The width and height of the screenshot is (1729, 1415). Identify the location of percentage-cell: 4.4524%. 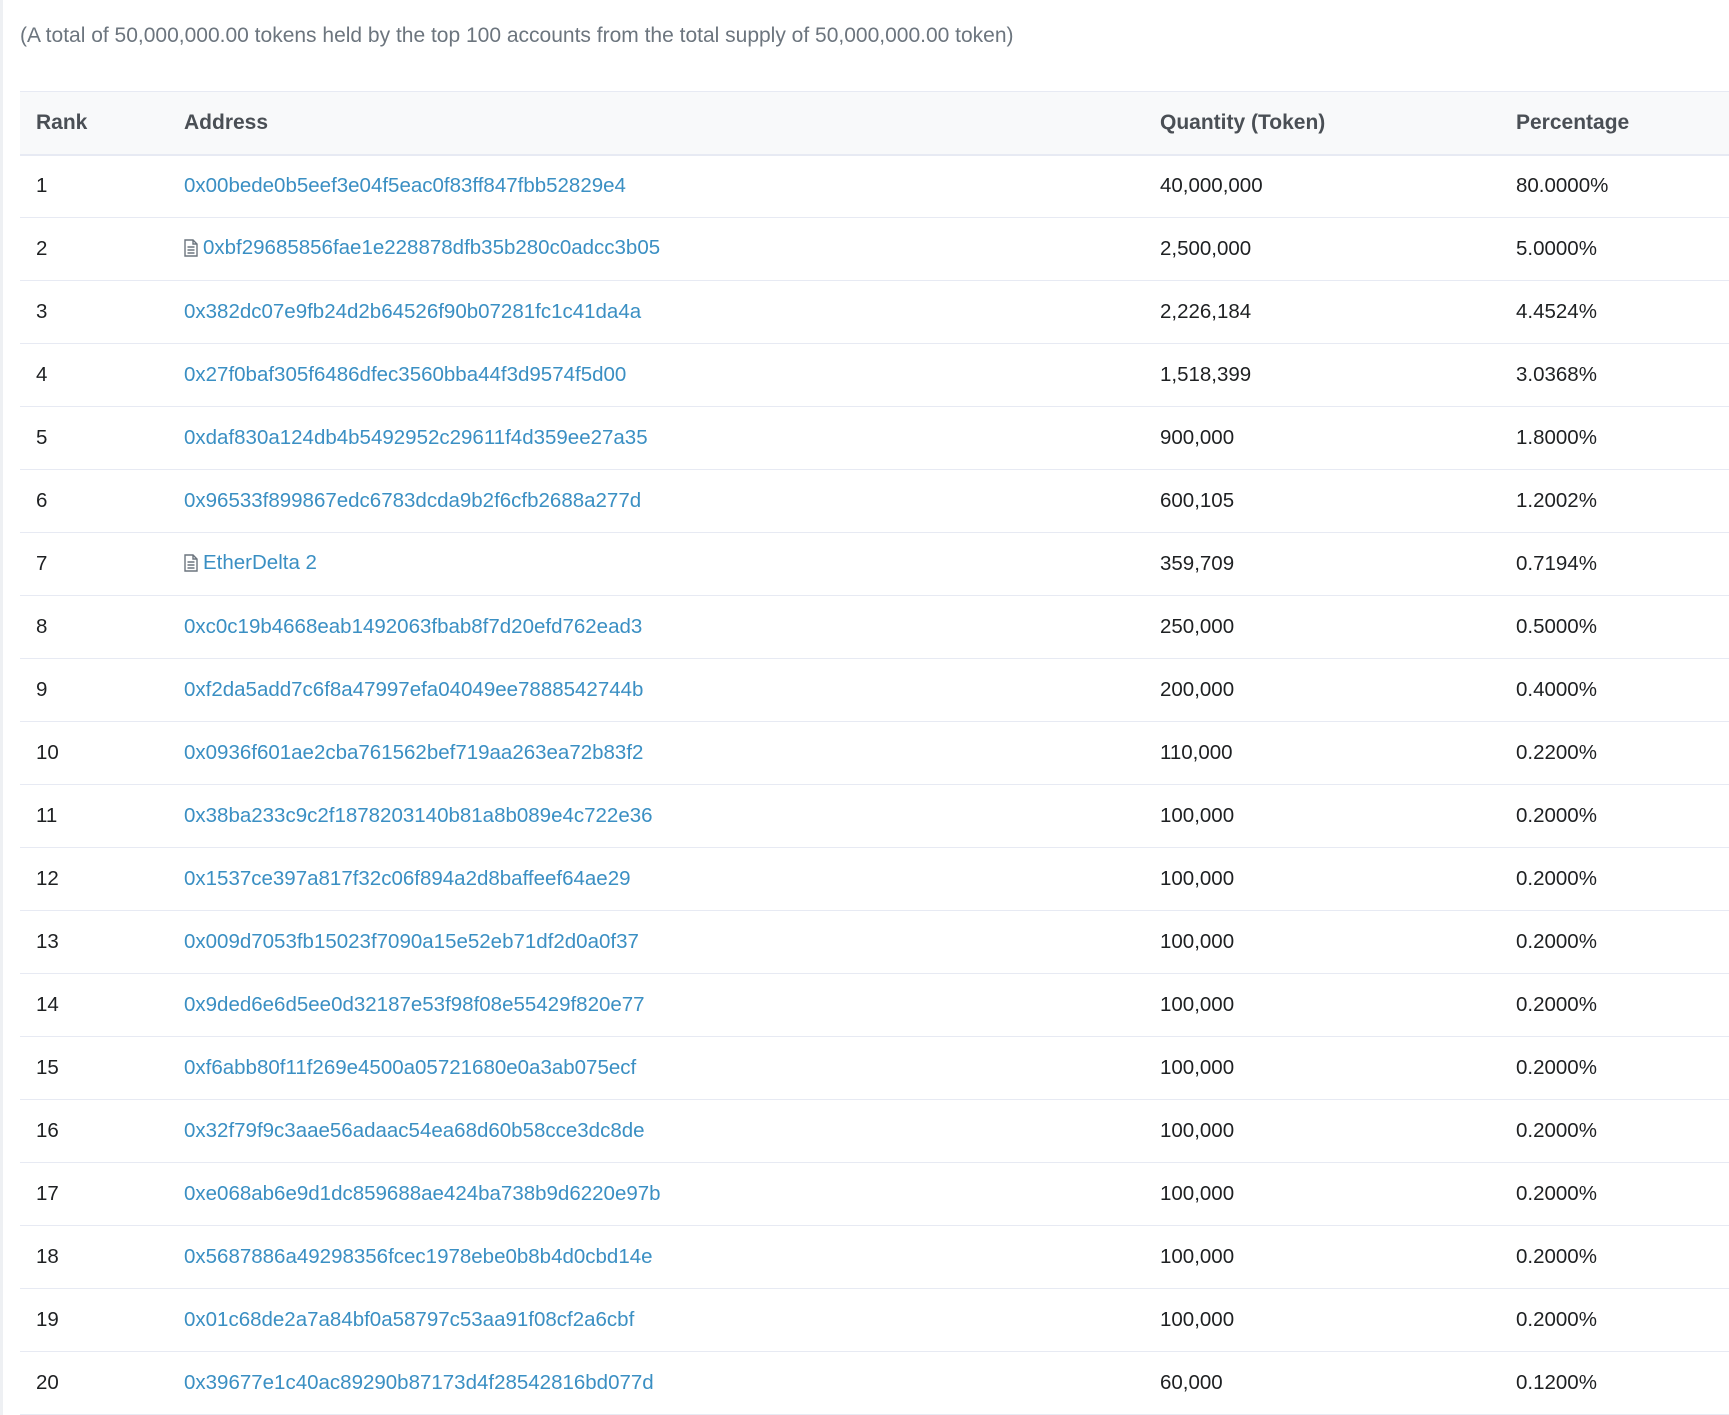
(1614, 312).